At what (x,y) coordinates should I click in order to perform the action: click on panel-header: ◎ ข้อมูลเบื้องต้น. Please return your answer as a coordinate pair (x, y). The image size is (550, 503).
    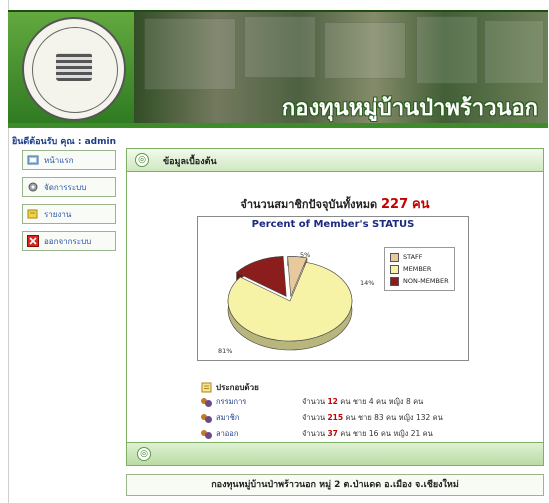
    Looking at the image, I should click on (335, 160).